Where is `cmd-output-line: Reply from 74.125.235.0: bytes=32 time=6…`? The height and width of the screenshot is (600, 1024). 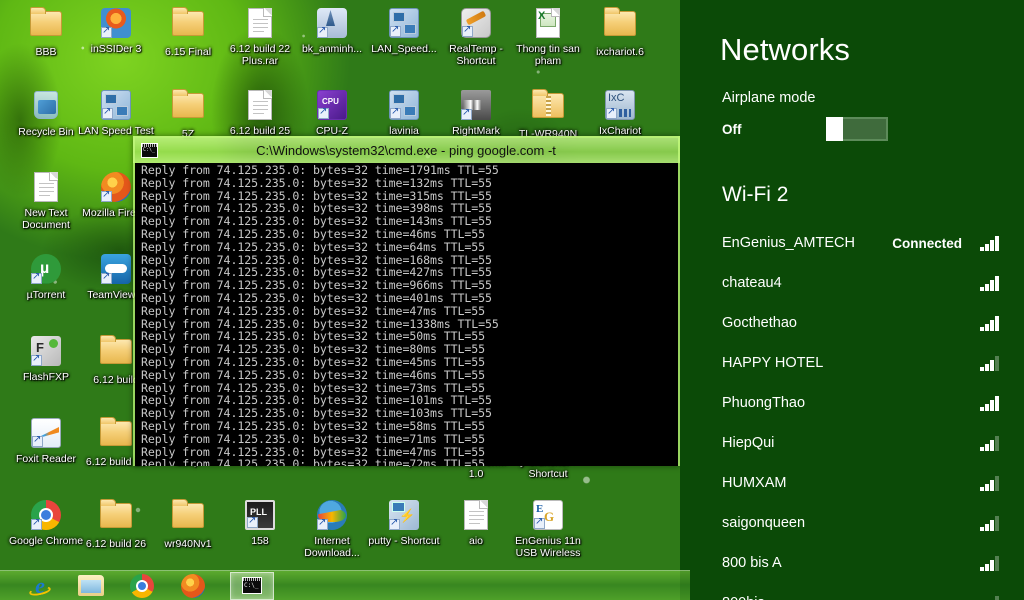
cmd-output-line: Reply from 74.125.235.0: bytes=32 time=6… is located at coordinates (313, 246).